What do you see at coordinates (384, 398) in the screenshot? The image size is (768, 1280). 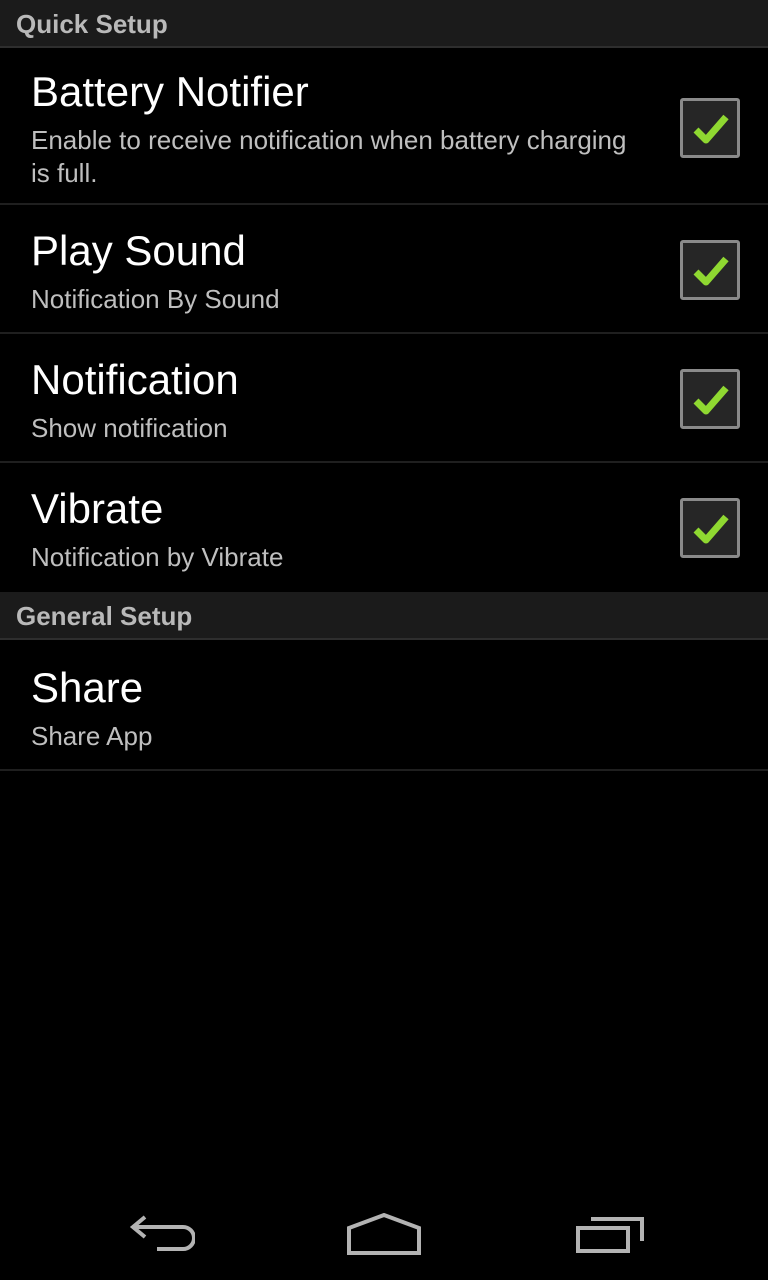 I see `pref-notification: Notification Show notification` at bounding box center [384, 398].